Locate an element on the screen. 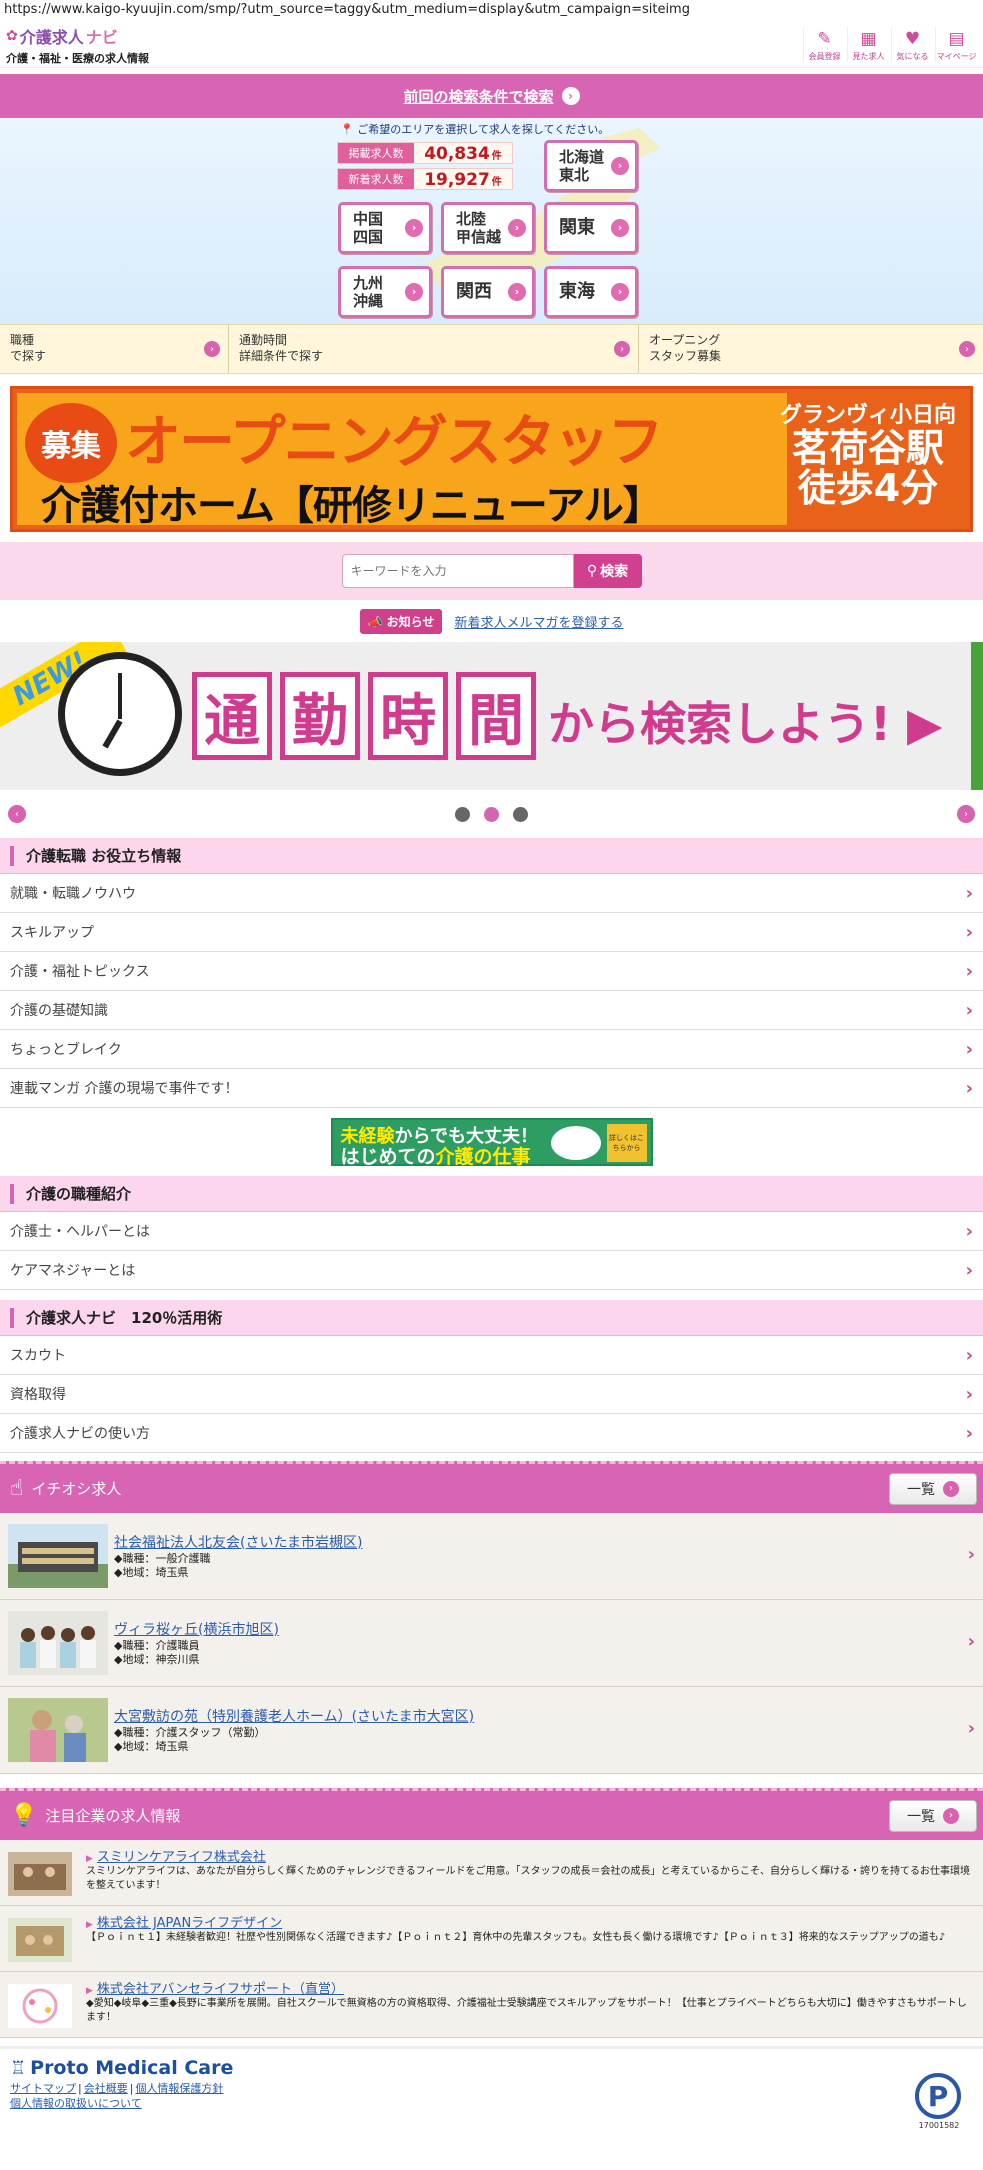 The image size is (983, 2170). logo-subtitle: 介護・福祉・医療の求人情報 is located at coordinates (77, 58).